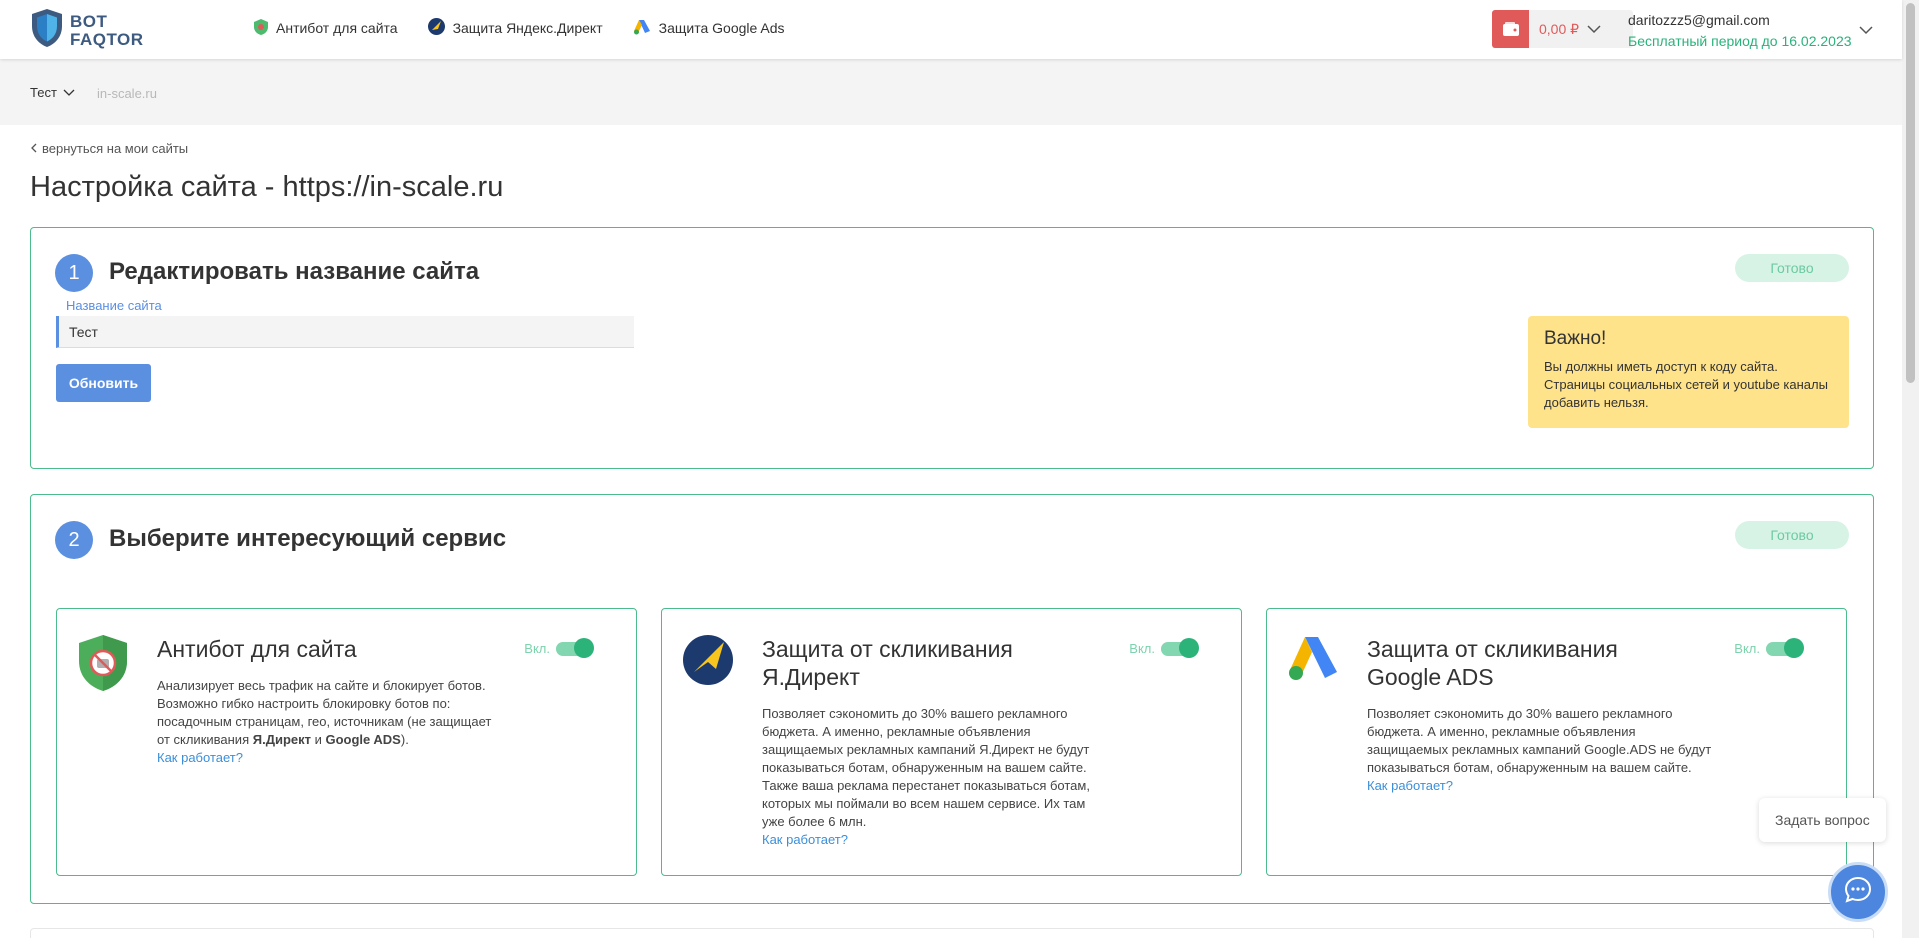 The width and height of the screenshot is (1919, 938). I want to click on antibot-toggle: Вкл., so click(559, 648).